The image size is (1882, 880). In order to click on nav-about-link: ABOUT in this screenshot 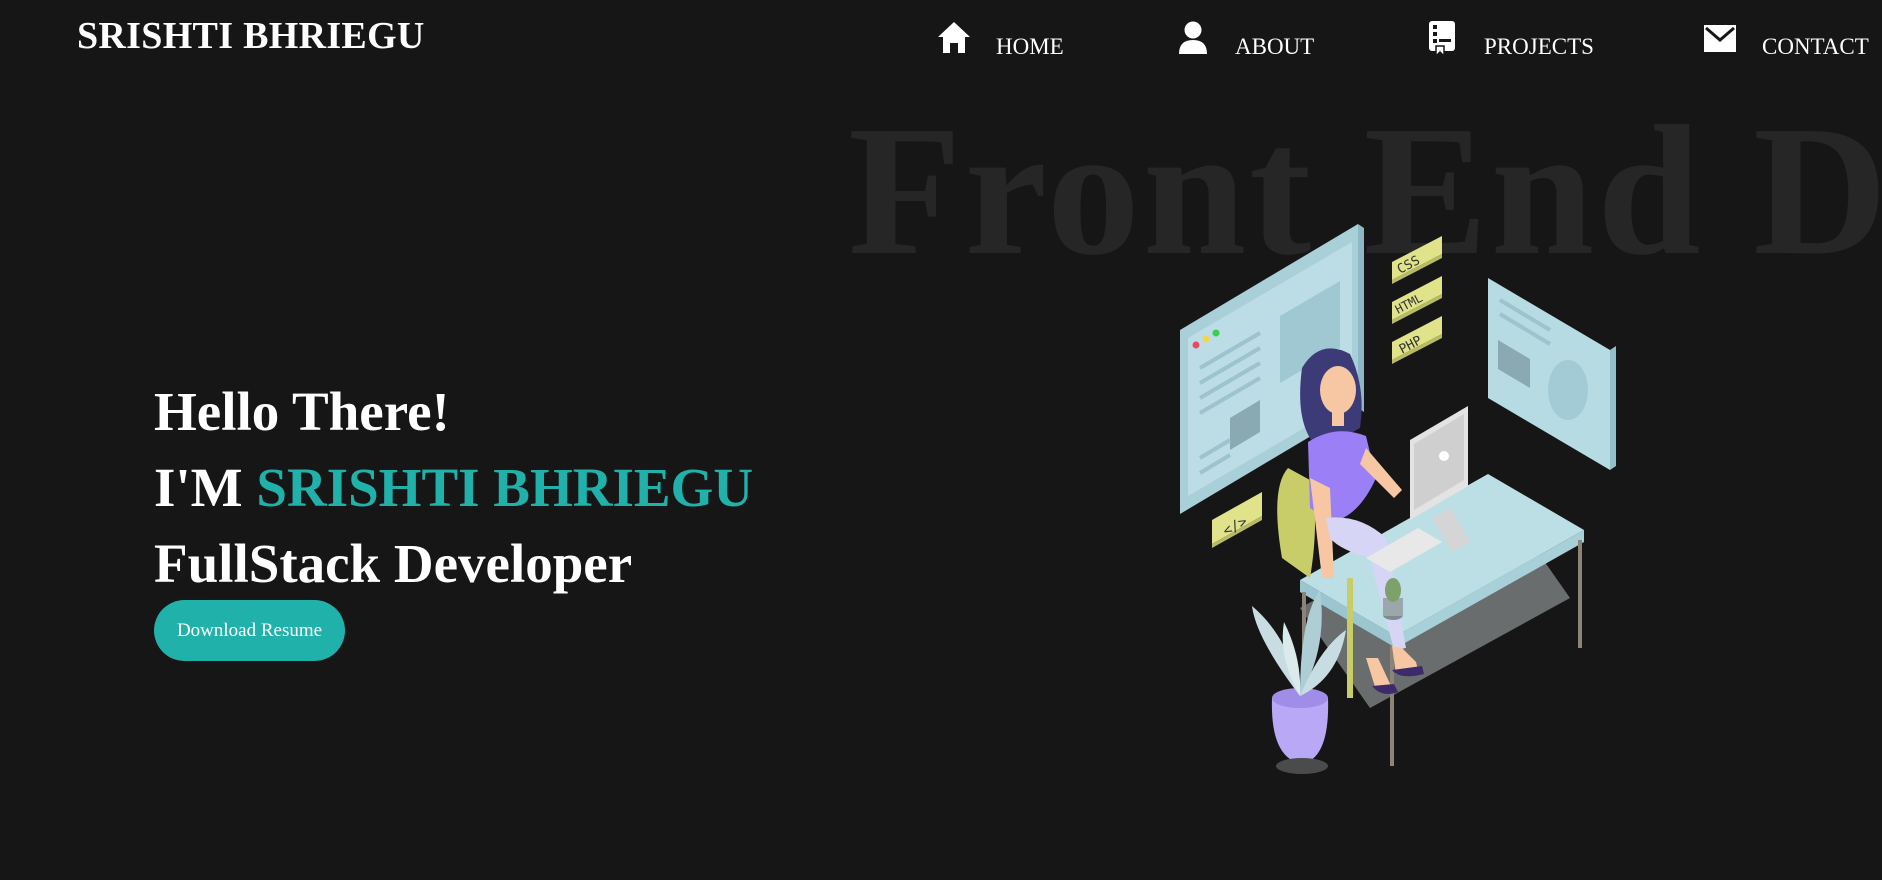, I will do `click(1245, 39)`.